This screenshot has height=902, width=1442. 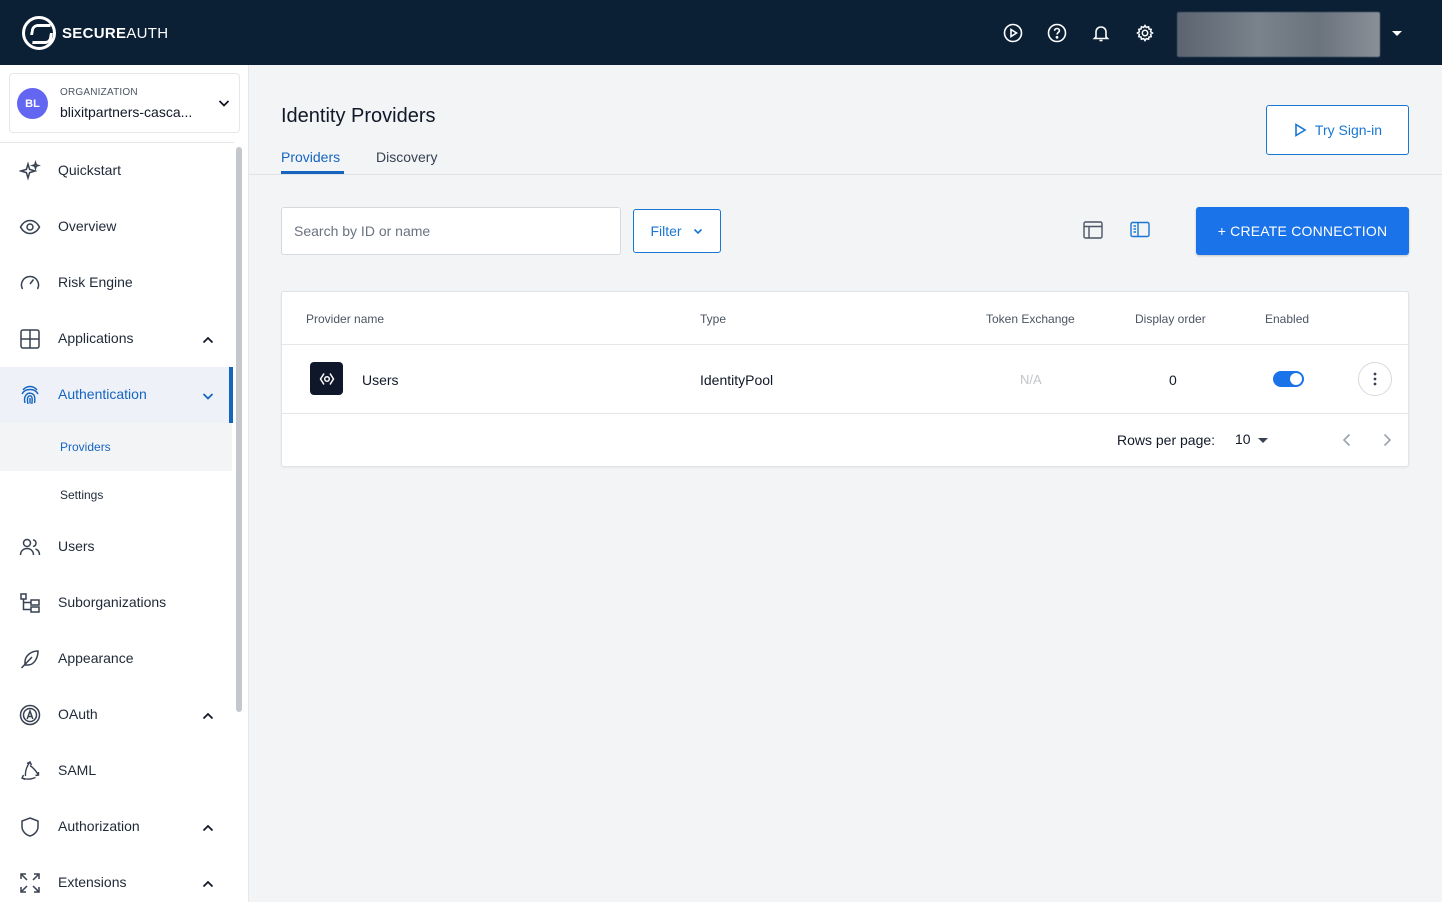 What do you see at coordinates (1013, 33) in the screenshot?
I see `play-circle-icon` at bounding box center [1013, 33].